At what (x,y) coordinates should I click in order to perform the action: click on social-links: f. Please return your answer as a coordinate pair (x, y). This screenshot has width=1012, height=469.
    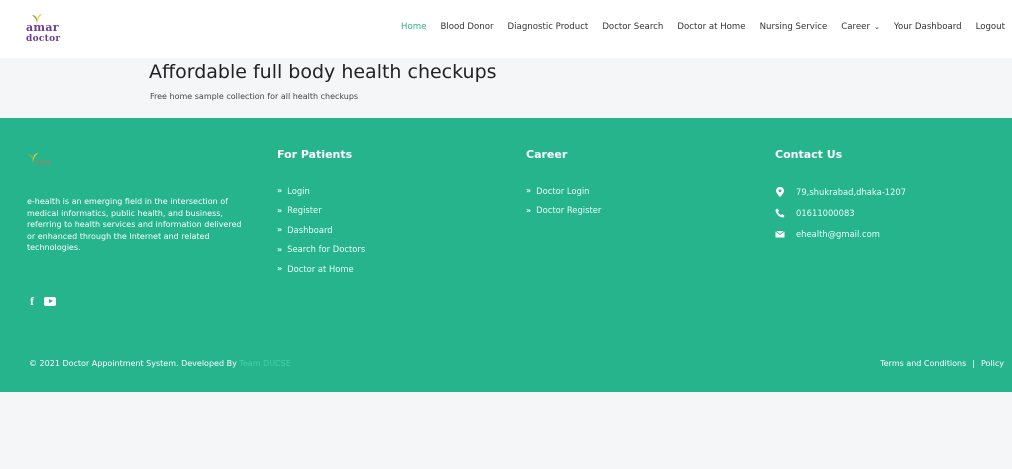
    Looking at the image, I should click on (43, 301).